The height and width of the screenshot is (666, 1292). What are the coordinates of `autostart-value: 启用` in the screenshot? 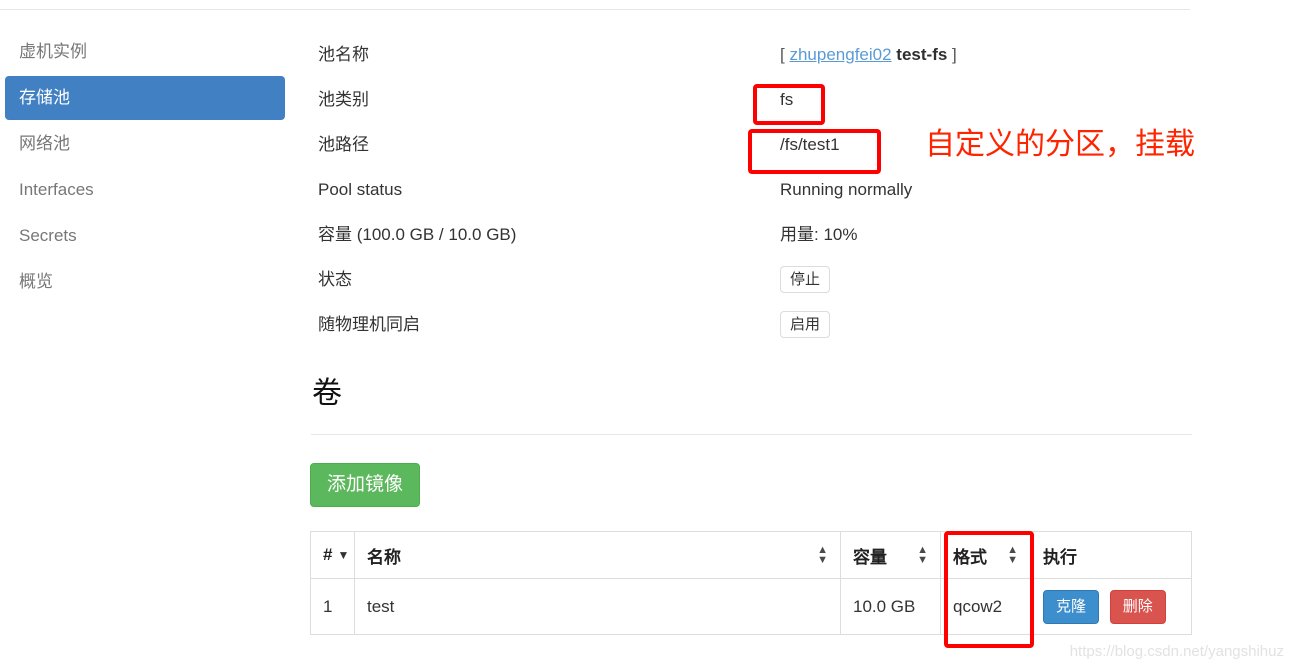 It's located at (986, 324).